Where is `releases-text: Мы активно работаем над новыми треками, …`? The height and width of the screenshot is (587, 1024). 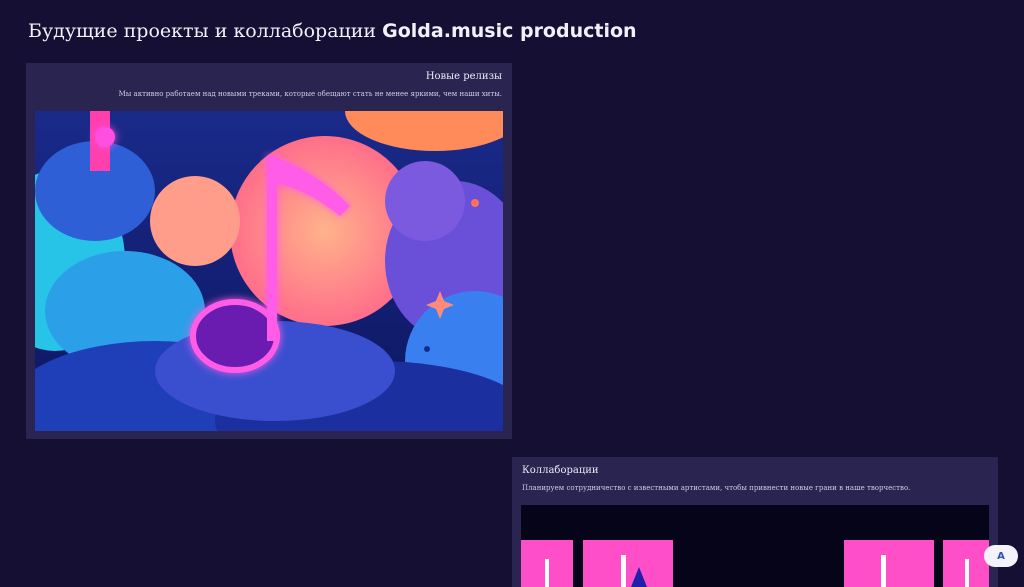 releases-text: Мы активно работаем над новыми треками, … is located at coordinates (310, 94).